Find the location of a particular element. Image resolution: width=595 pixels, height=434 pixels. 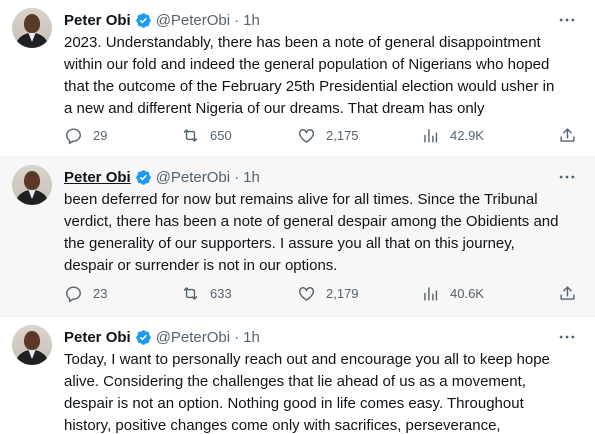

views-button: 40.6K is located at coordinates (452, 293).